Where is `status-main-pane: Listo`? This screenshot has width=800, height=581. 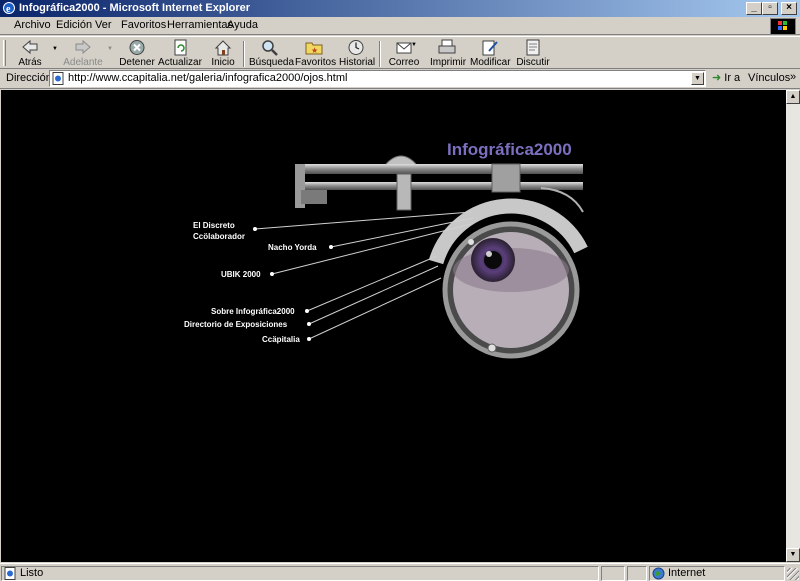 status-main-pane: Listo is located at coordinates (300, 573).